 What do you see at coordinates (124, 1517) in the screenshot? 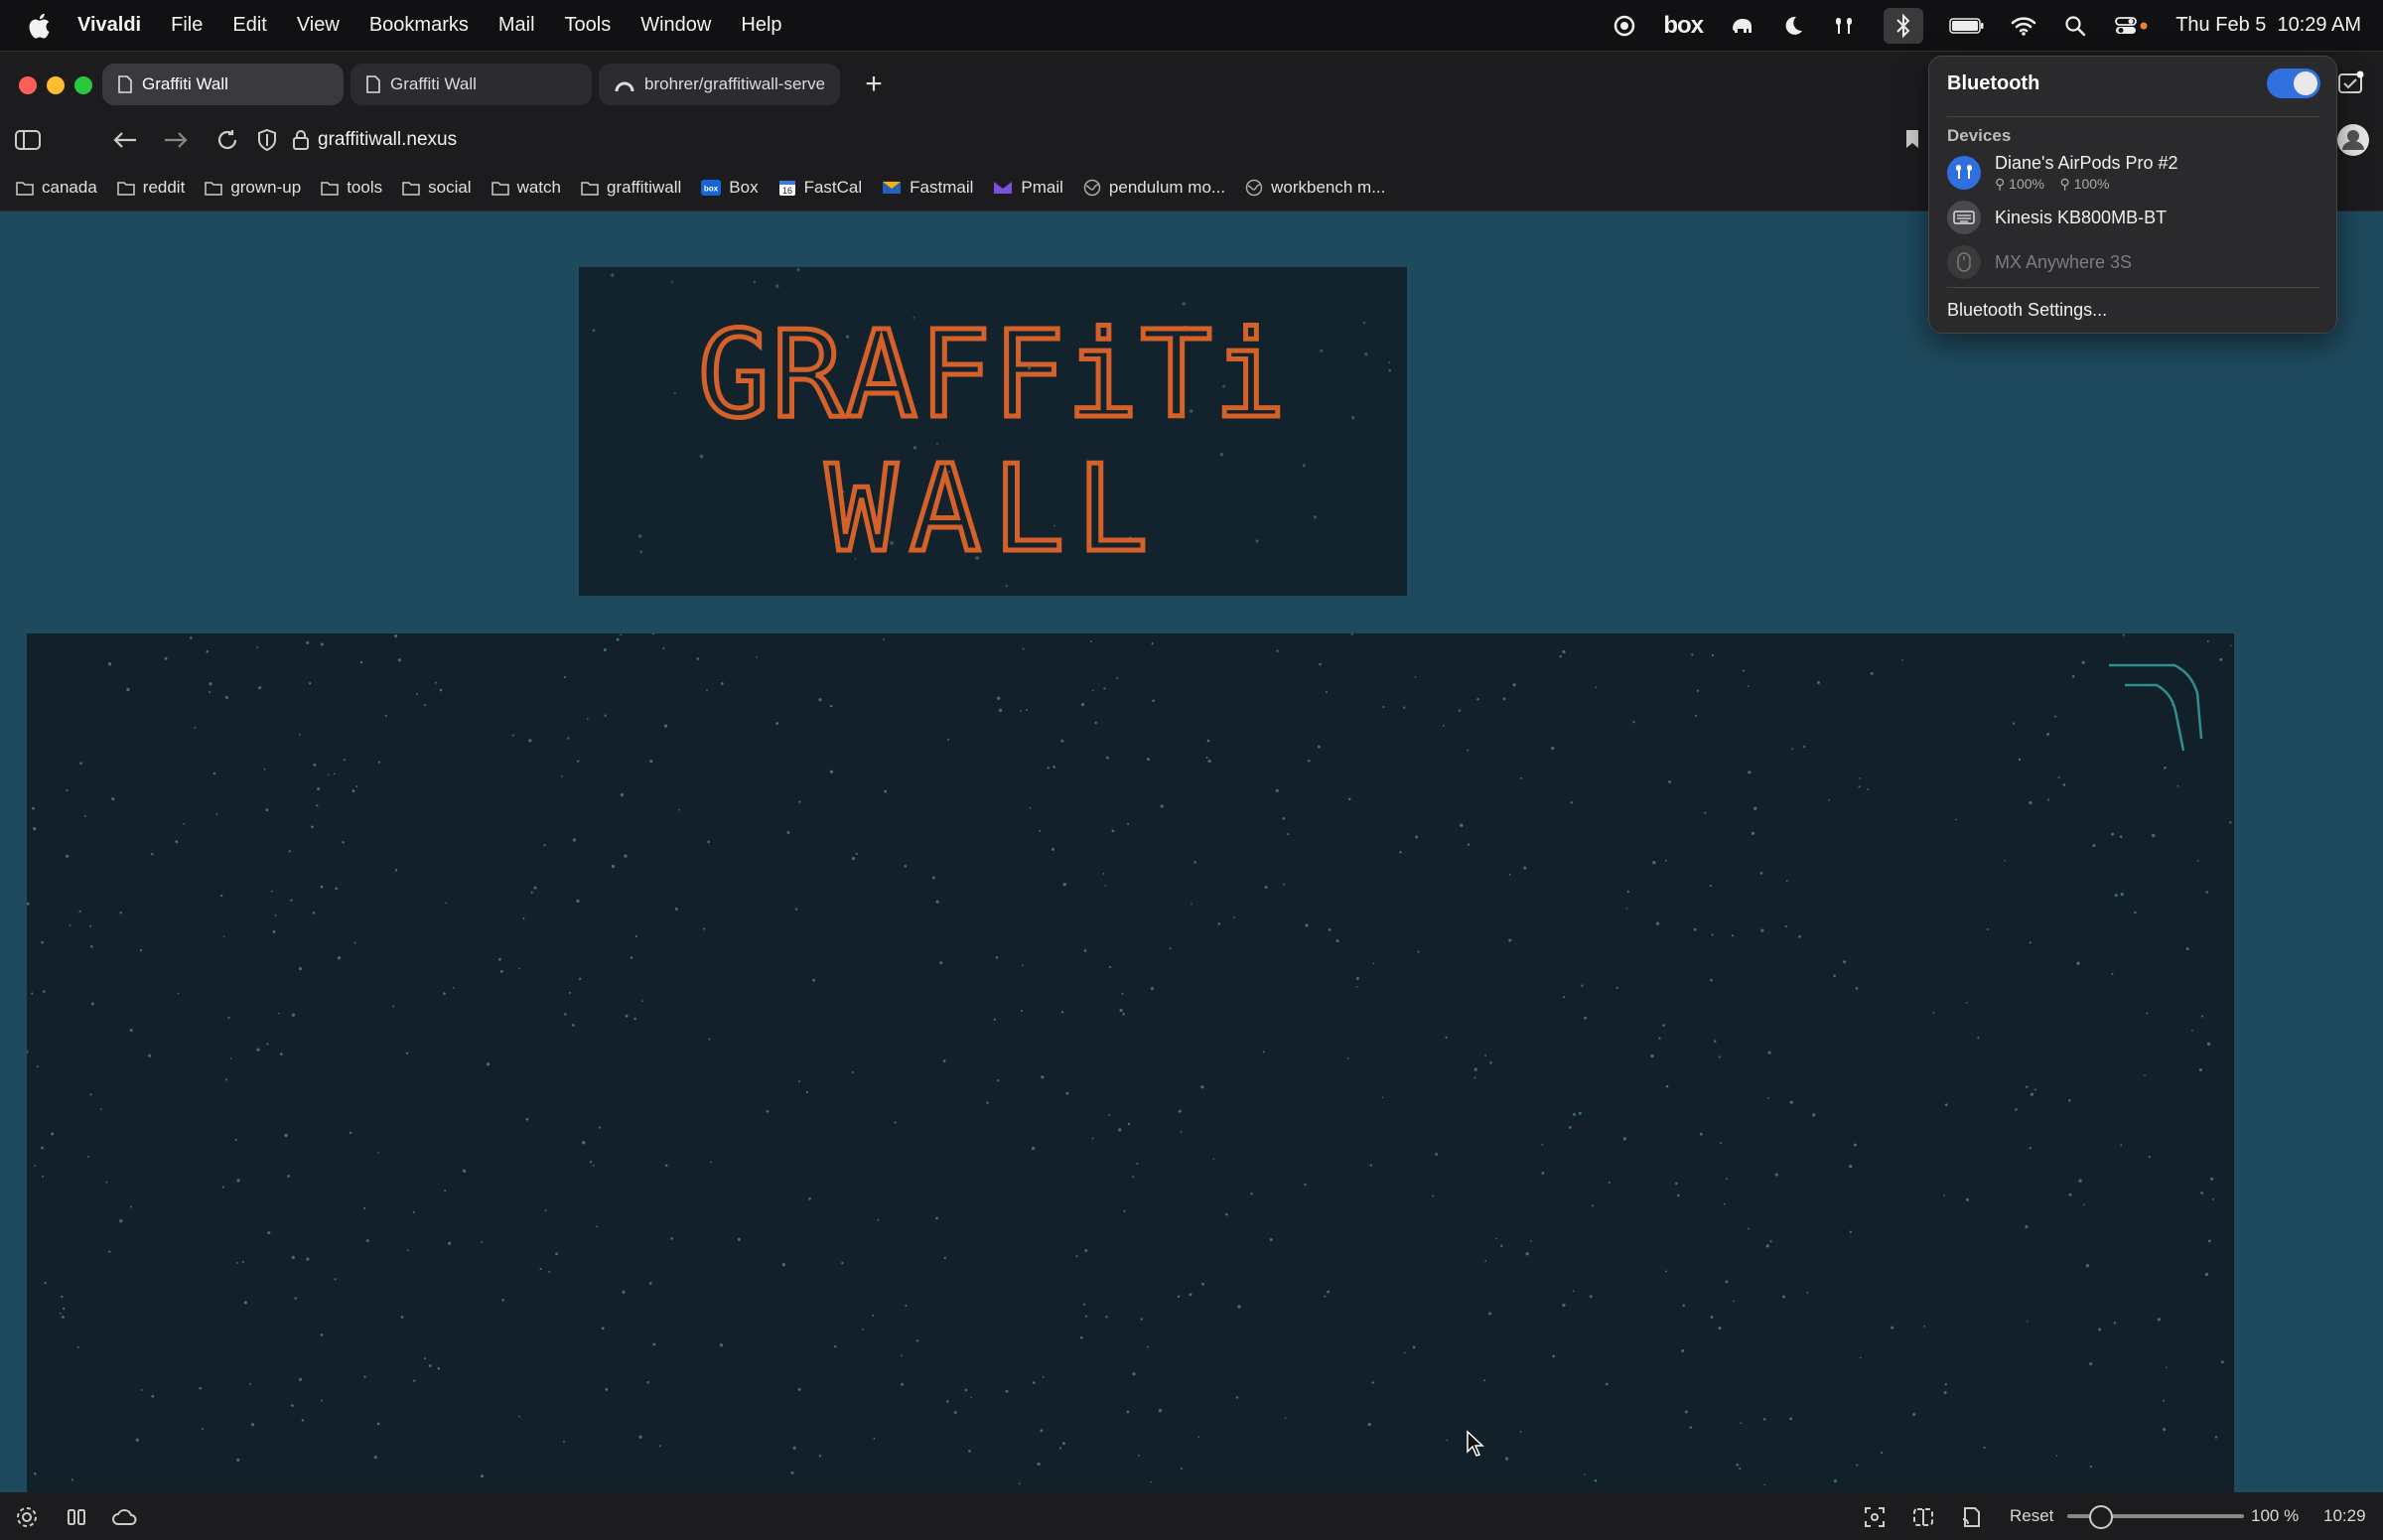
I see `sync-cloud-icon` at bounding box center [124, 1517].